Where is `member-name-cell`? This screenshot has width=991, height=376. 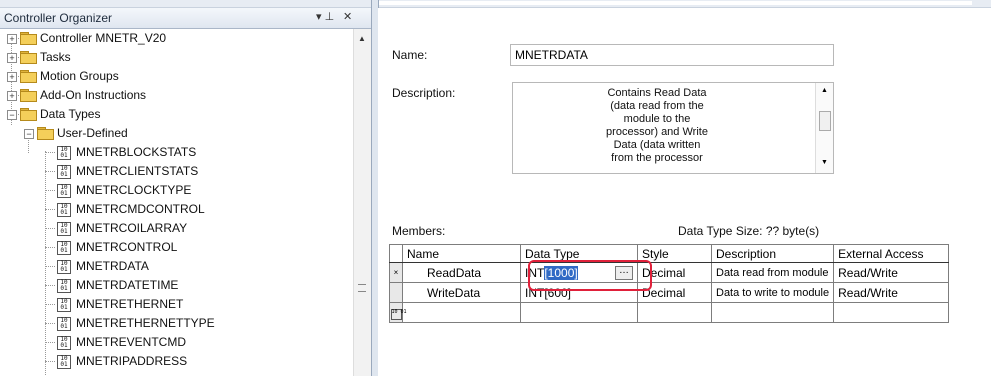
member-name-cell is located at coordinates (461, 312).